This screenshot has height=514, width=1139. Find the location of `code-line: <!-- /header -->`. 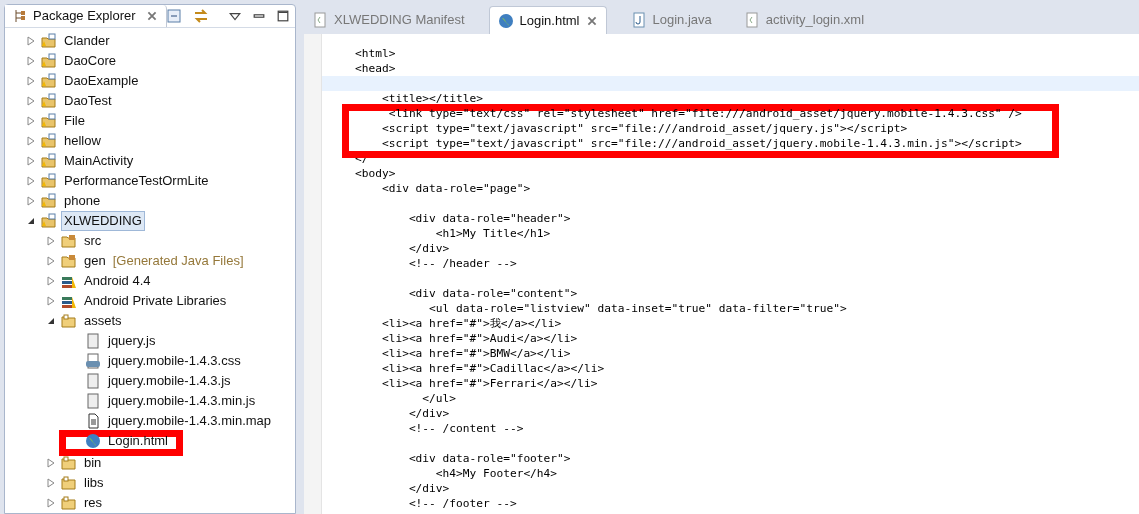

code-line: <!-- /header --> is located at coordinates (462, 263).